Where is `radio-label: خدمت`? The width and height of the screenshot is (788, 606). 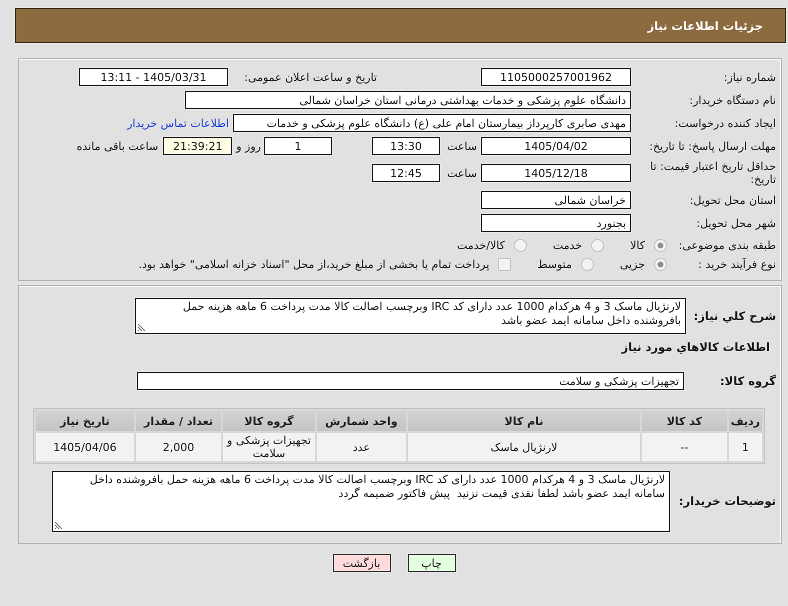 radio-label: خدمت is located at coordinates (567, 245).